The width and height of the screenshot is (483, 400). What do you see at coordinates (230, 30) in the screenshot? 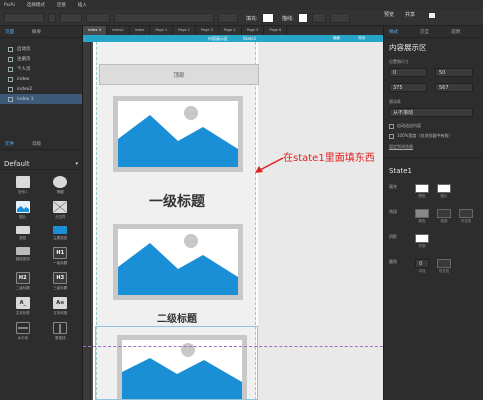
I see `doc-tab: Page 4` at bounding box center [230, 30].